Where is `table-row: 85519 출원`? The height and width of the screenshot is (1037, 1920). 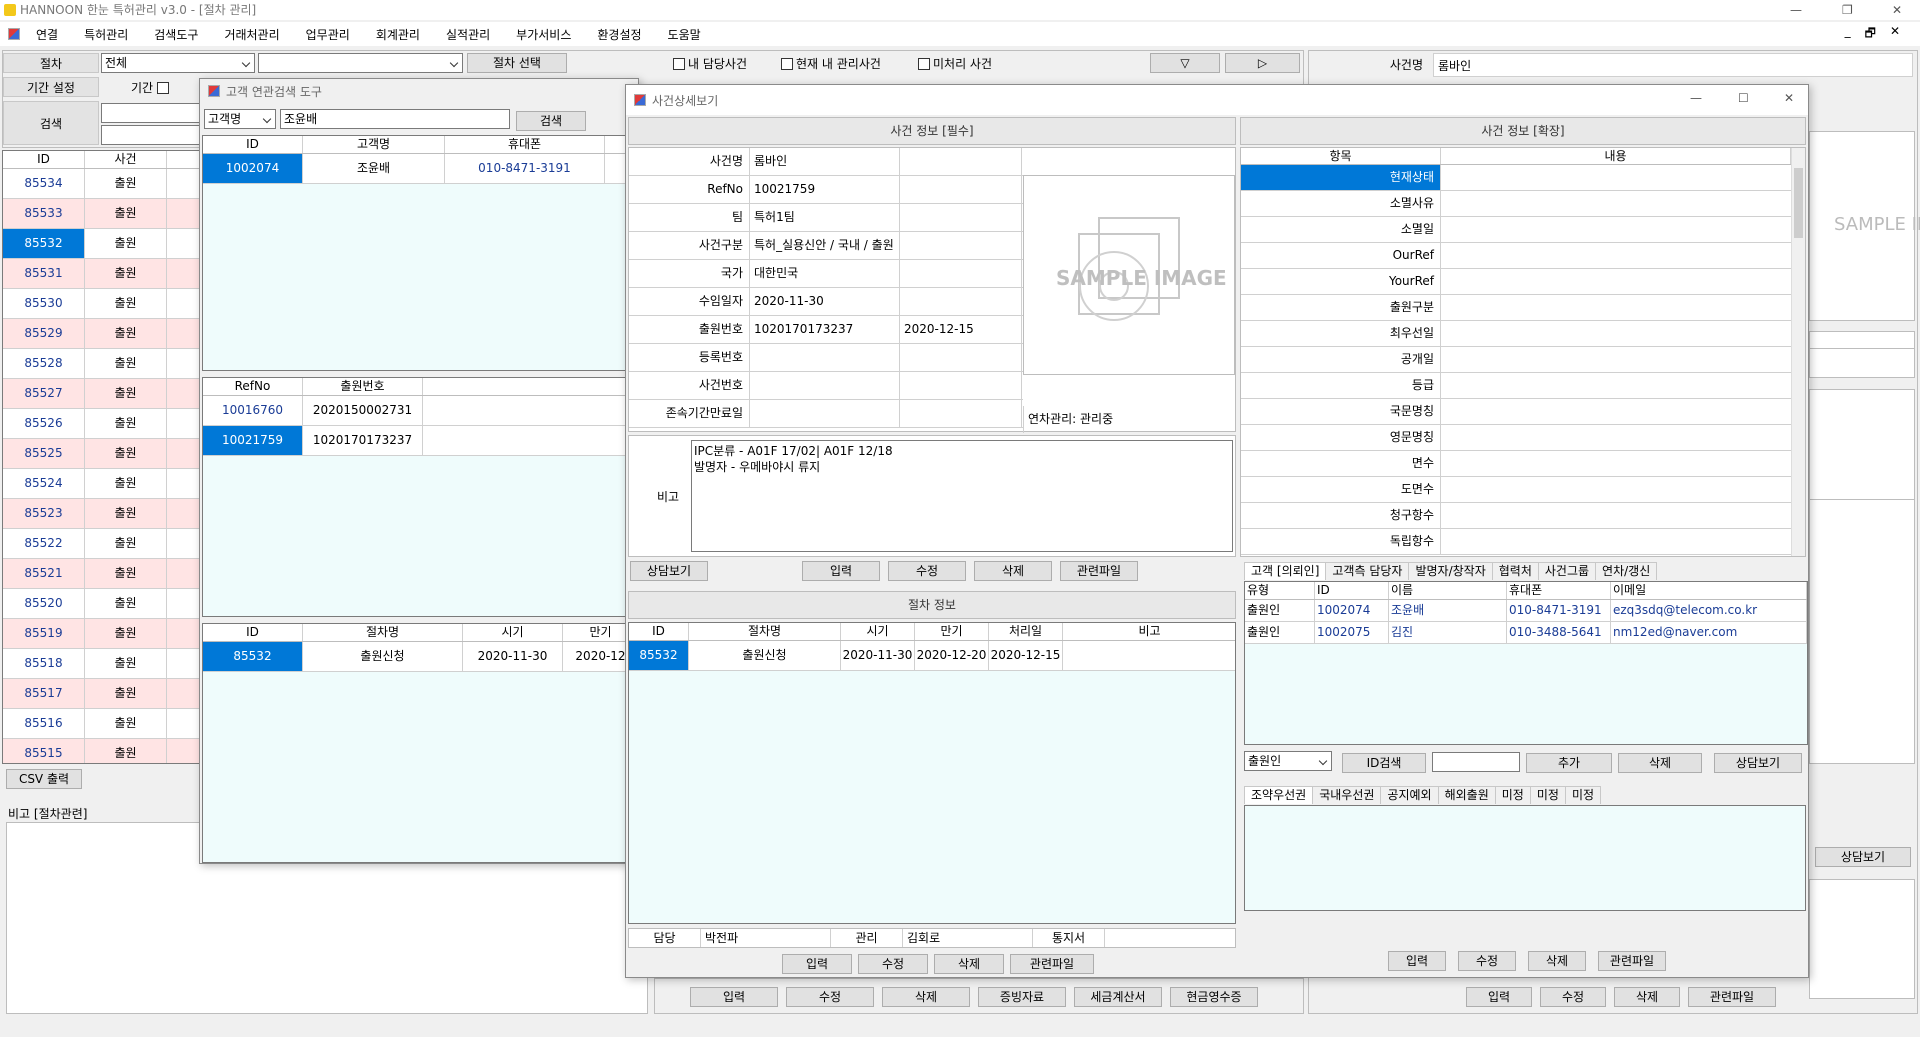
table-row: 85519 출원 is located at coordinates (102, 634).